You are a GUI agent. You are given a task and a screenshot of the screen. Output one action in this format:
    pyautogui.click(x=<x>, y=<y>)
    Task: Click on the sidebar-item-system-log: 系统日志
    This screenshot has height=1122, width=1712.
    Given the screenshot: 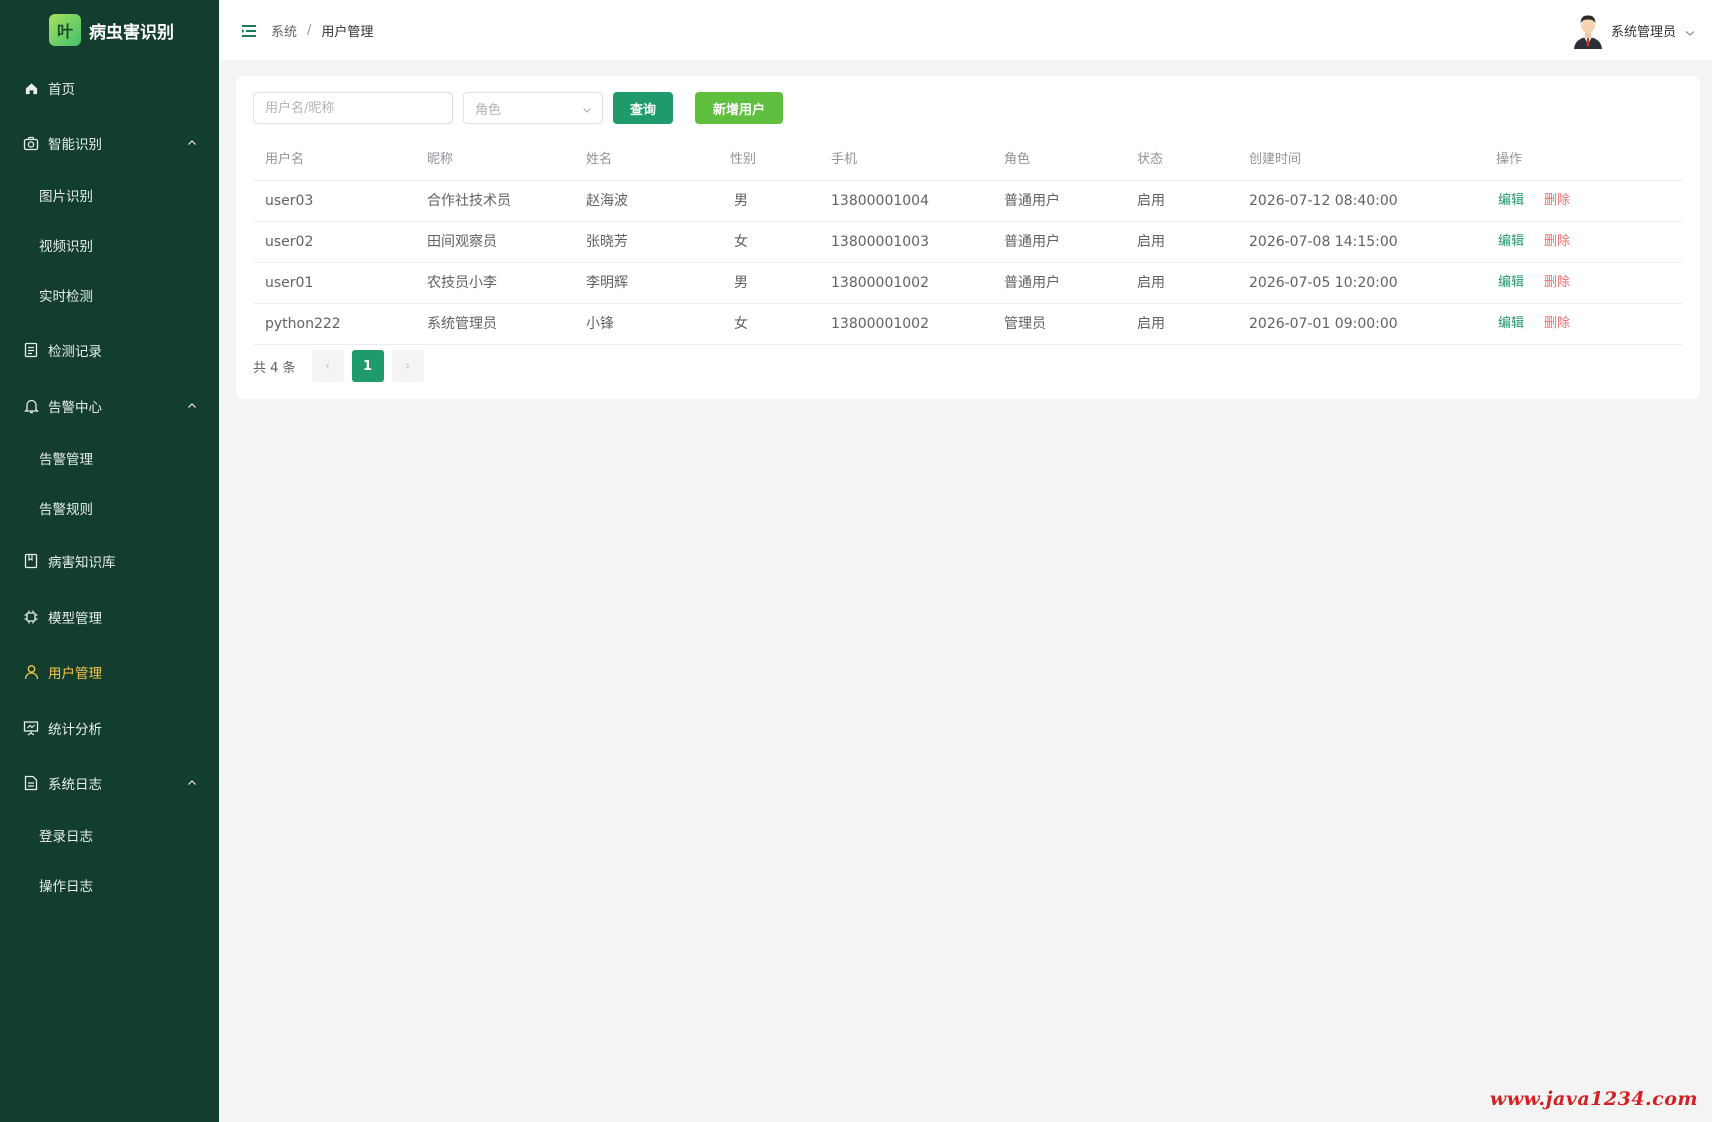 What is the action you would take?
    pyautogui.click(x=109, y=783)
    